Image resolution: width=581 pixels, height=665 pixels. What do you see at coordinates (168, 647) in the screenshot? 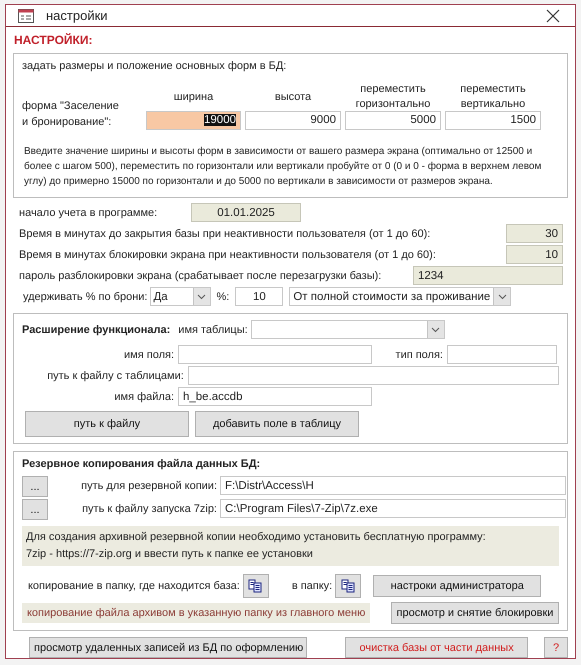
I see `footer-button: просмотр удаленных записей из БД по оформлению` at bounding box center [168, 647].